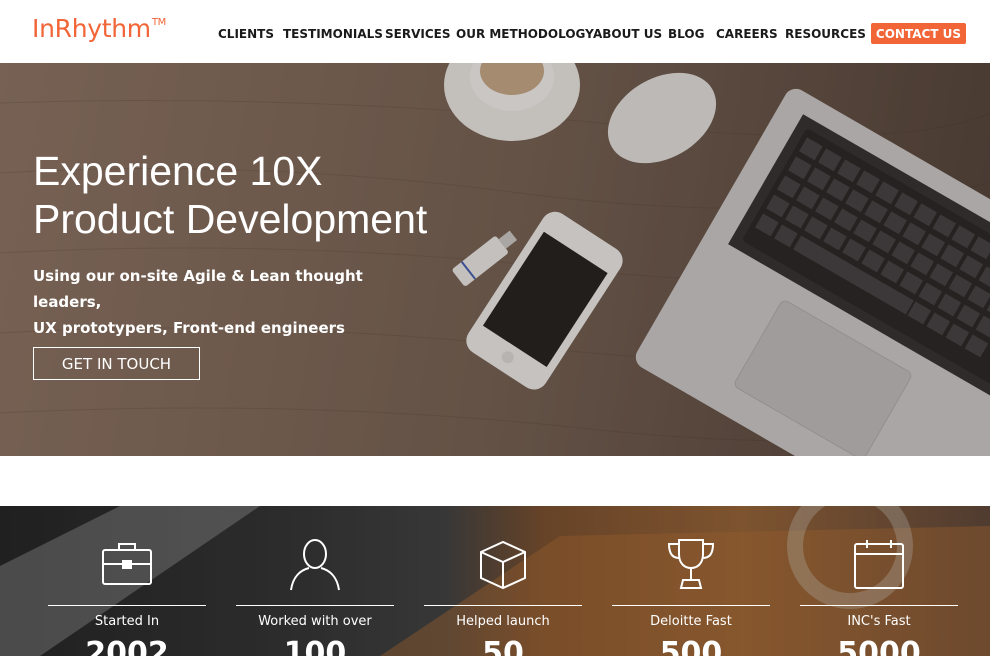  What do you see at coordinates (879, 621) in the screenshot?
I see `stat-label: INC's Fast` at bounding box center [879, 621].